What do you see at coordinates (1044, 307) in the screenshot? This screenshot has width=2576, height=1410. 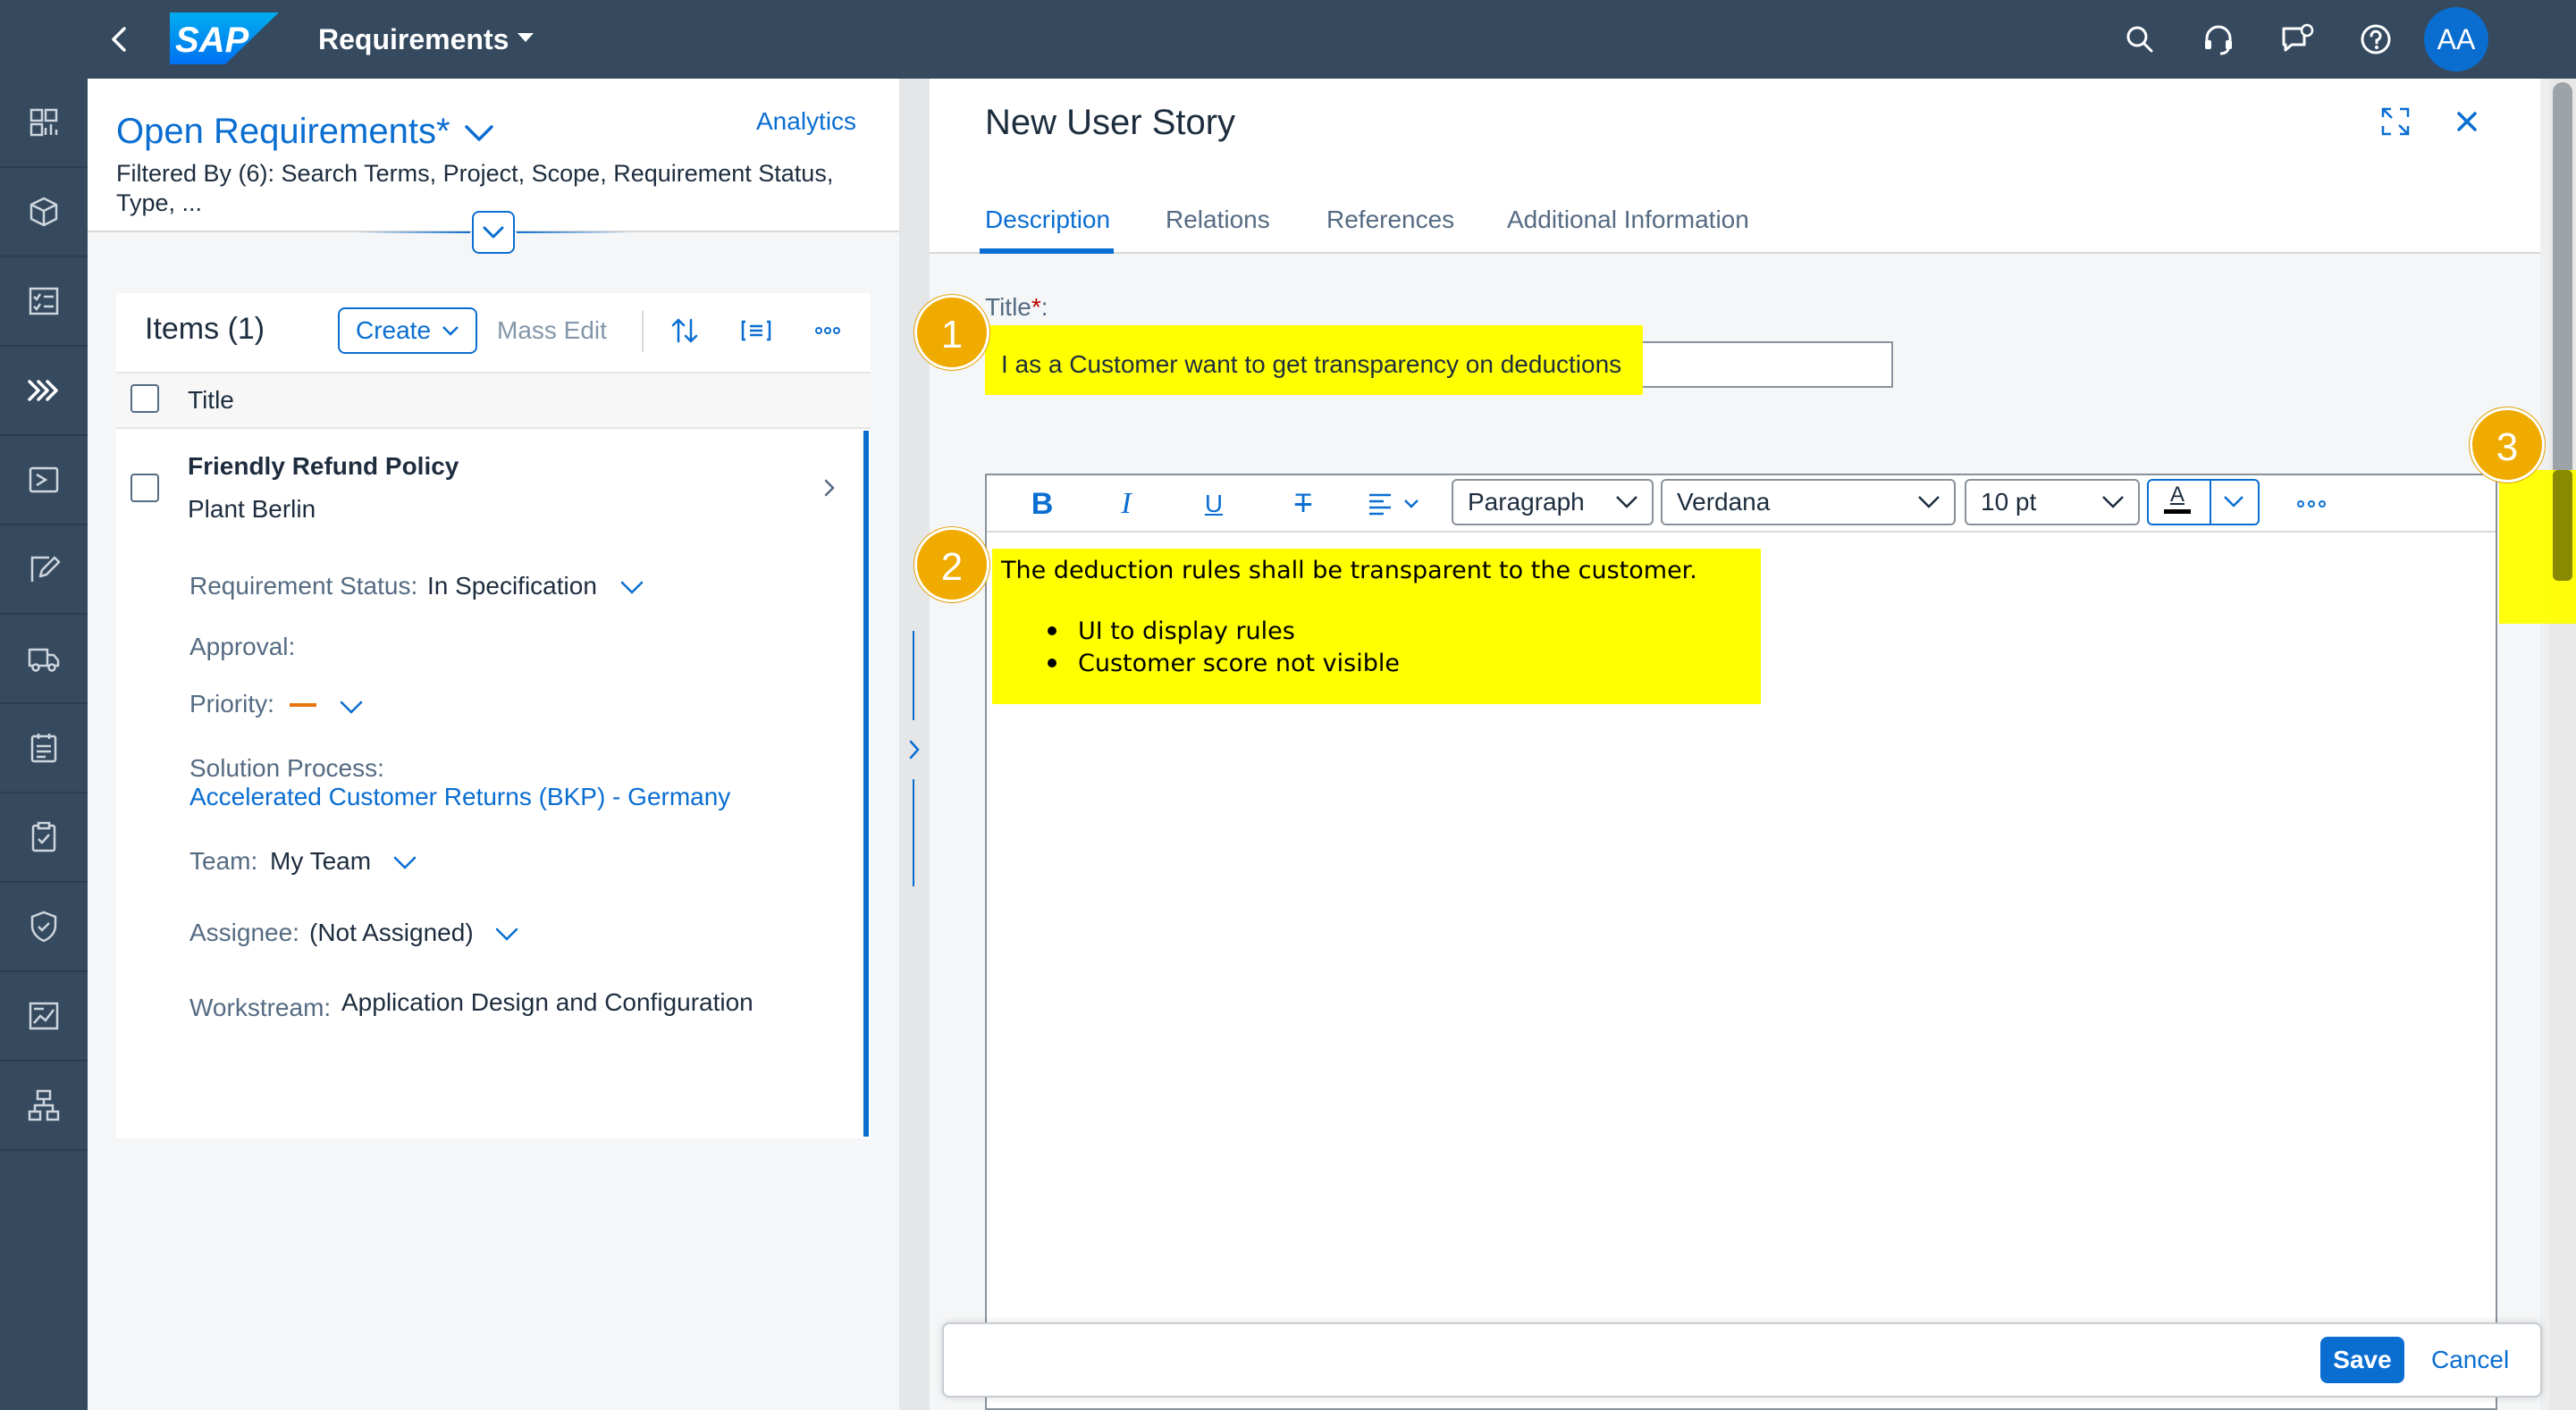 I see `title-label-colon: :` at bounding box center [1044, 307].